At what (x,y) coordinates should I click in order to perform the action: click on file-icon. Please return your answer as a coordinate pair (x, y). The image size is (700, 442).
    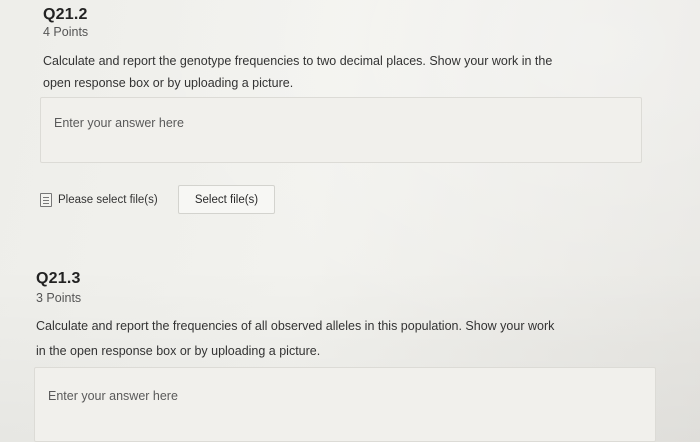
    Looking at the image, I should click on (46, 200).